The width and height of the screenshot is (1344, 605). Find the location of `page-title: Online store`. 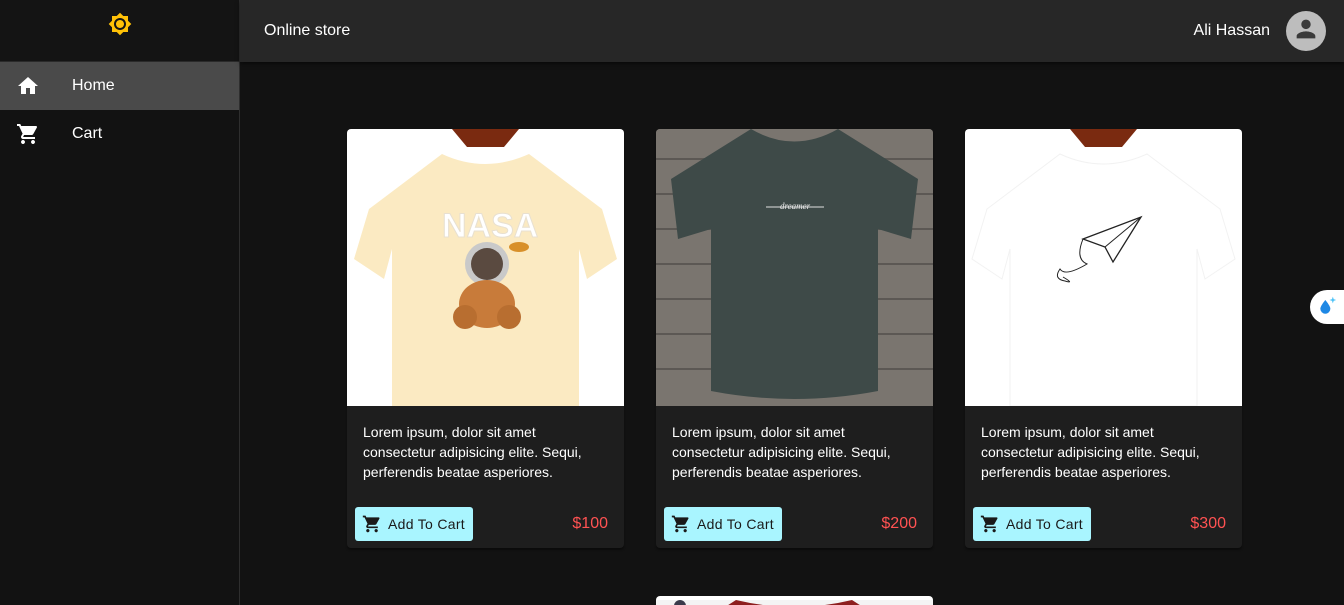

page-title: Online store is located at coordinates (307, 30).